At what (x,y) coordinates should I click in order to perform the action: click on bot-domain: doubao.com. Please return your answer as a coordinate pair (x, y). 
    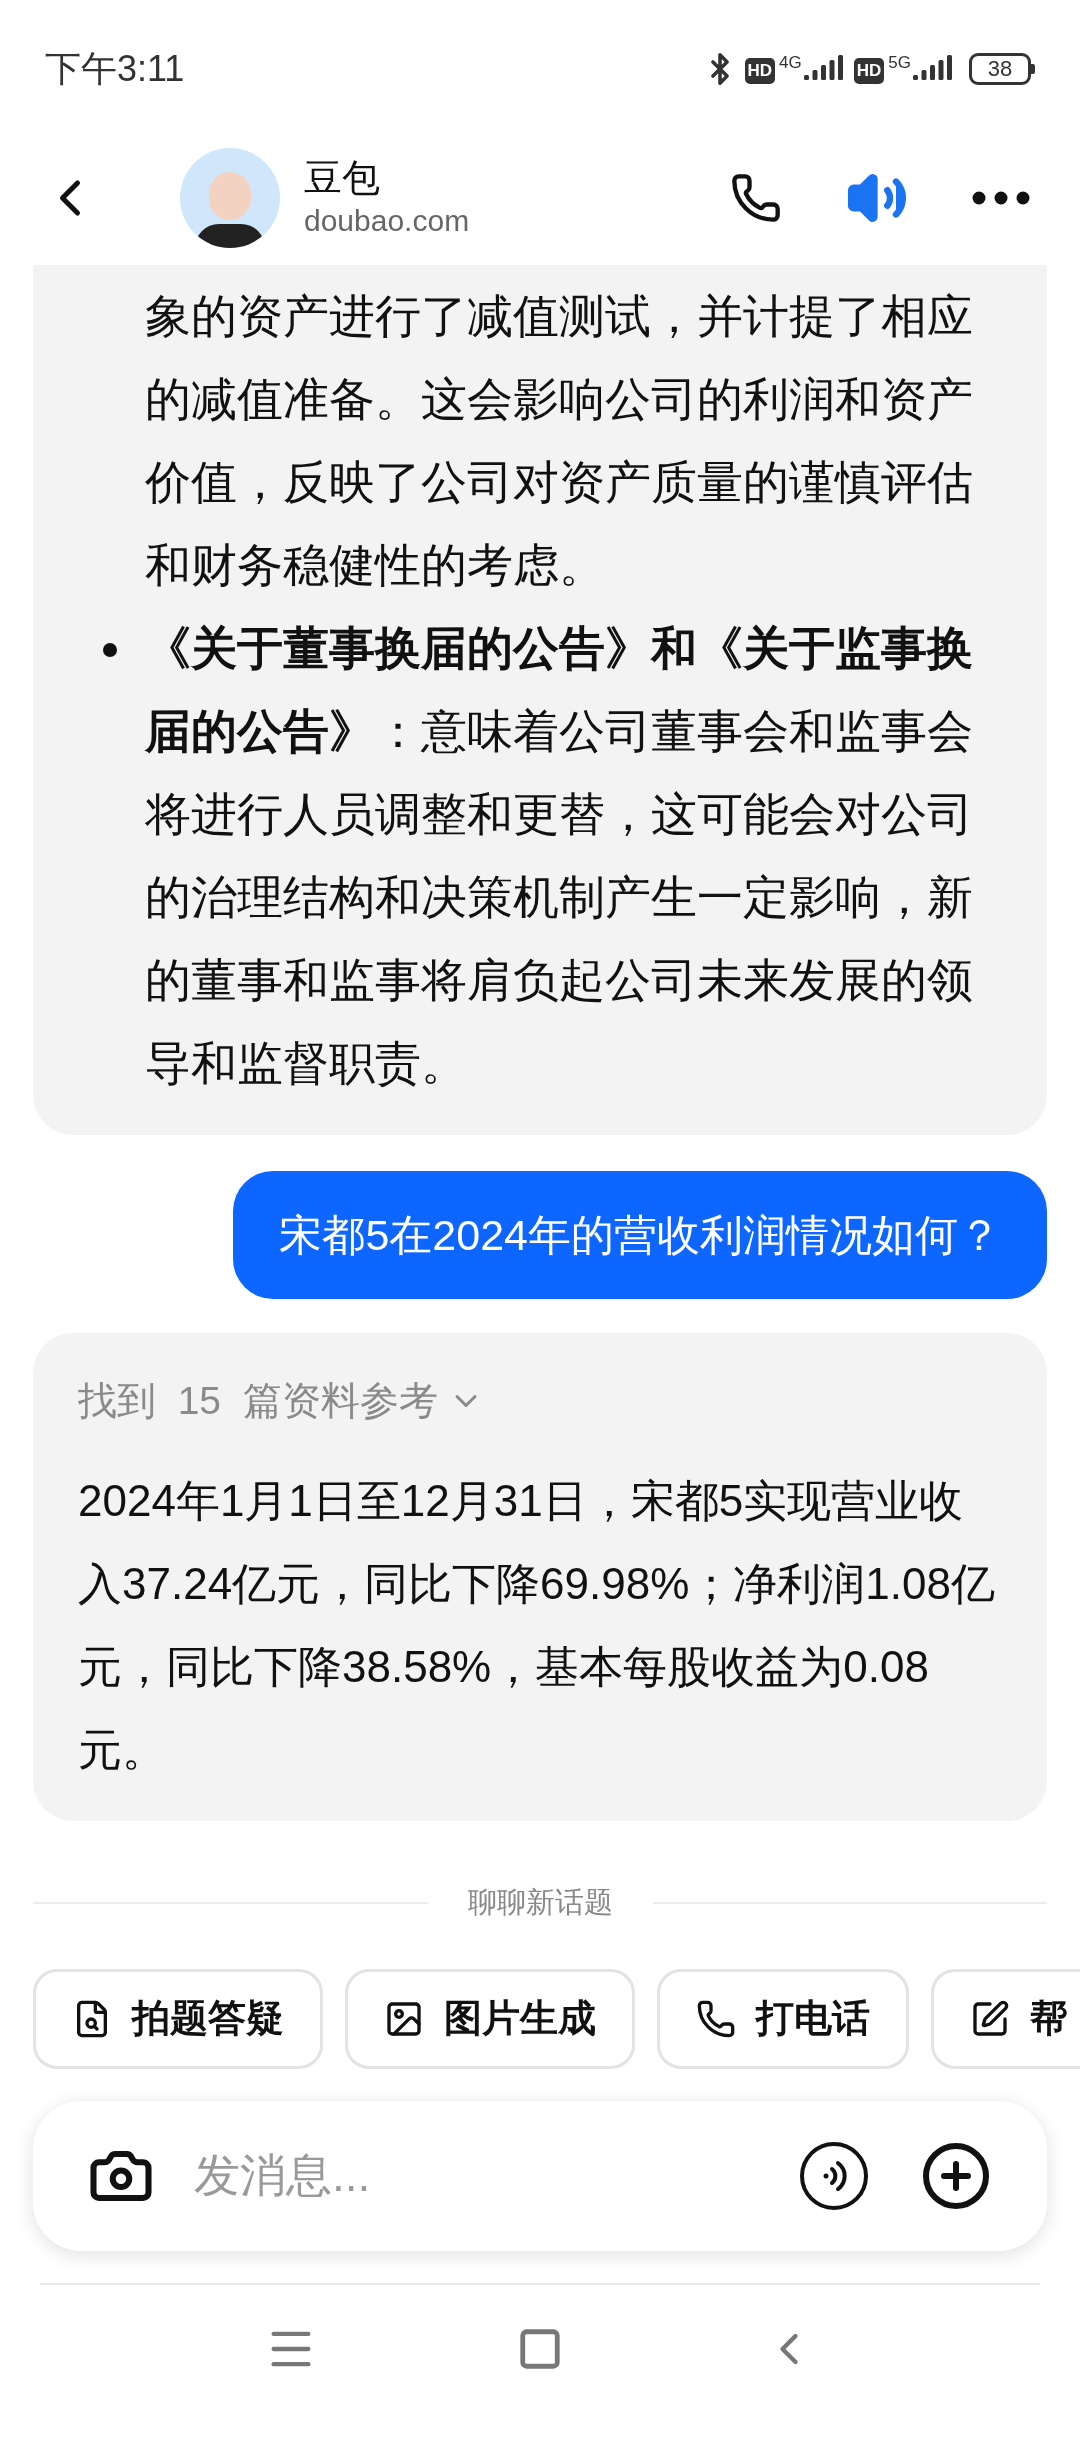
    Looking at the image, I should click on (387, 220).